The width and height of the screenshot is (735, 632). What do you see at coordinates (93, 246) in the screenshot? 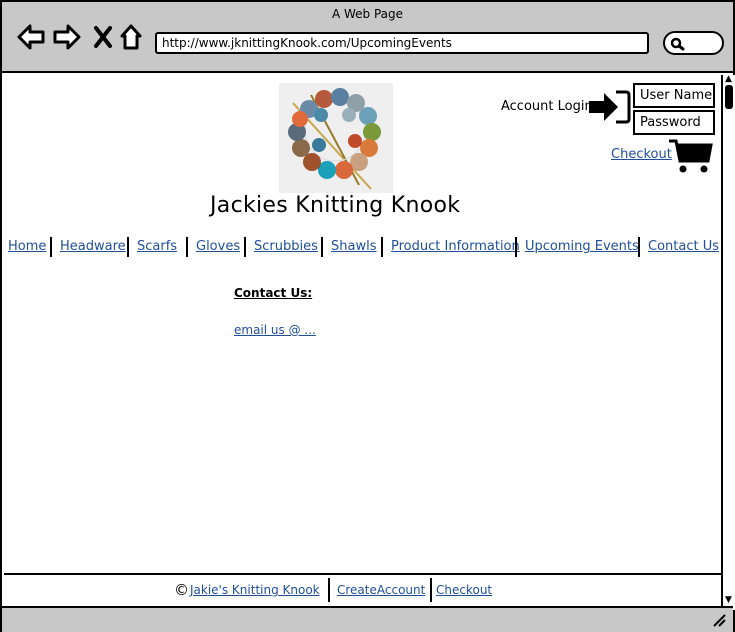
I see `nav-headware: Headware` at bounding box center [93, 246].